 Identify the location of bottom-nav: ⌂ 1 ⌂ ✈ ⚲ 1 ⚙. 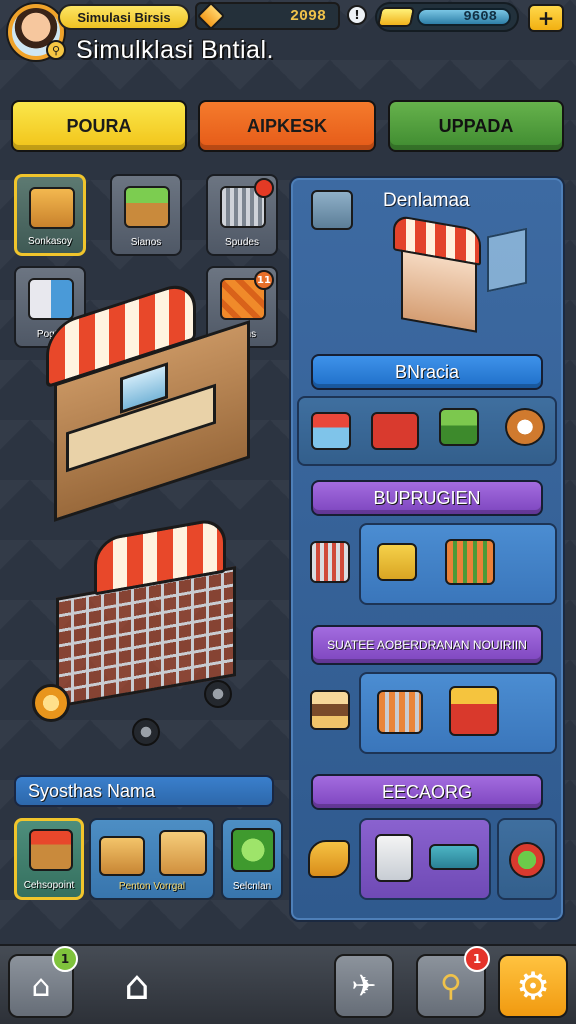
(288, 984).